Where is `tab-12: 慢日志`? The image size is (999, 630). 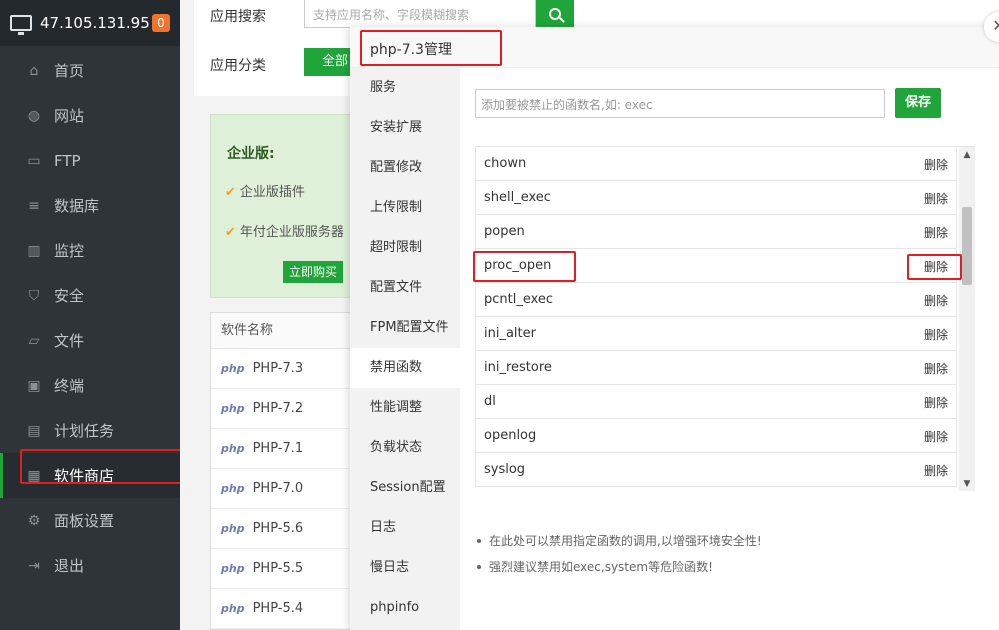 tab-12: 慢日志 is located at coordinates (405, 568).